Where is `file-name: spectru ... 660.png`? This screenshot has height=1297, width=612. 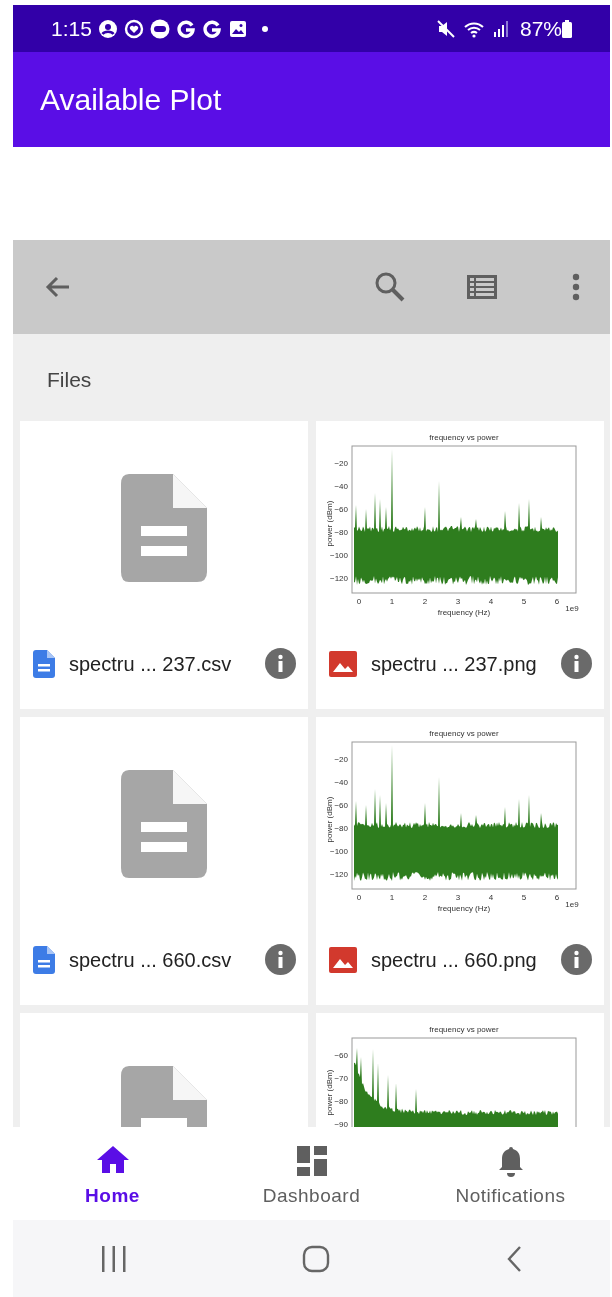
file-name: spectru ... 660.png is located at coordinates (454, 960).